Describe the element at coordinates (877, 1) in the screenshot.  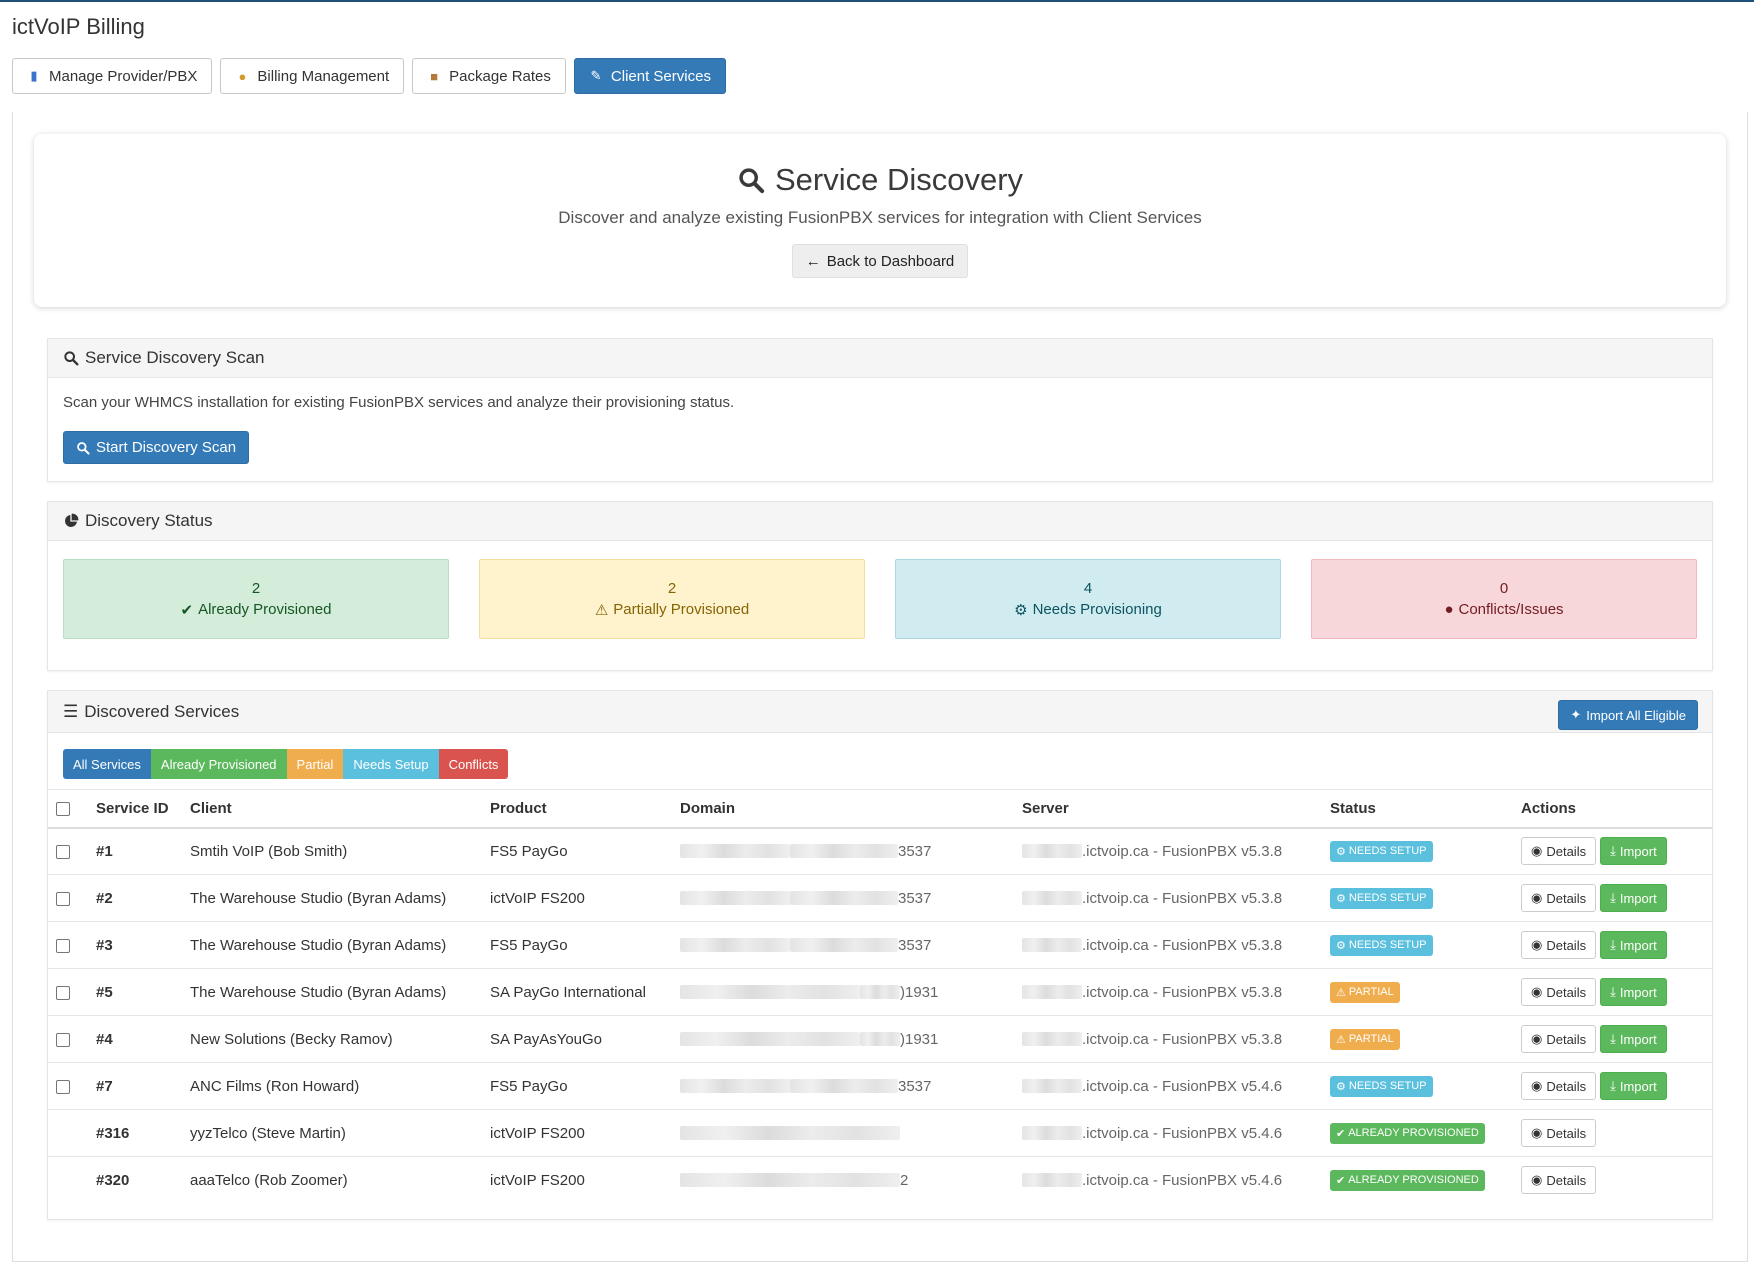
I see `top-accent-line` at that location.